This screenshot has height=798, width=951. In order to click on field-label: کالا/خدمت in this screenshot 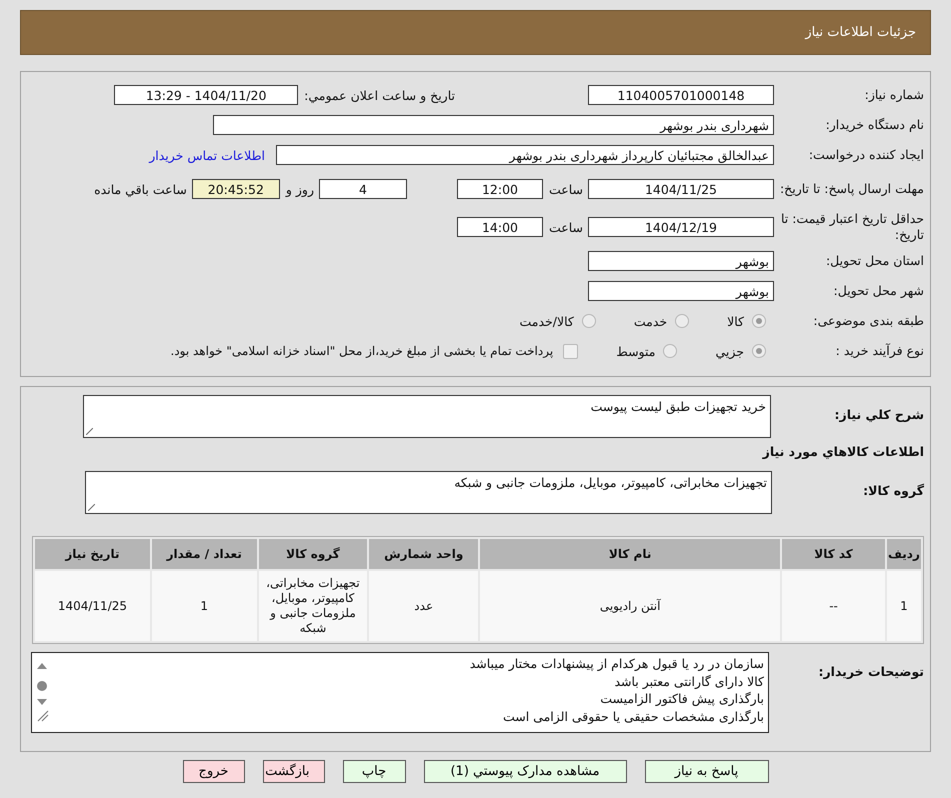, I will do `click(546, 321)`.